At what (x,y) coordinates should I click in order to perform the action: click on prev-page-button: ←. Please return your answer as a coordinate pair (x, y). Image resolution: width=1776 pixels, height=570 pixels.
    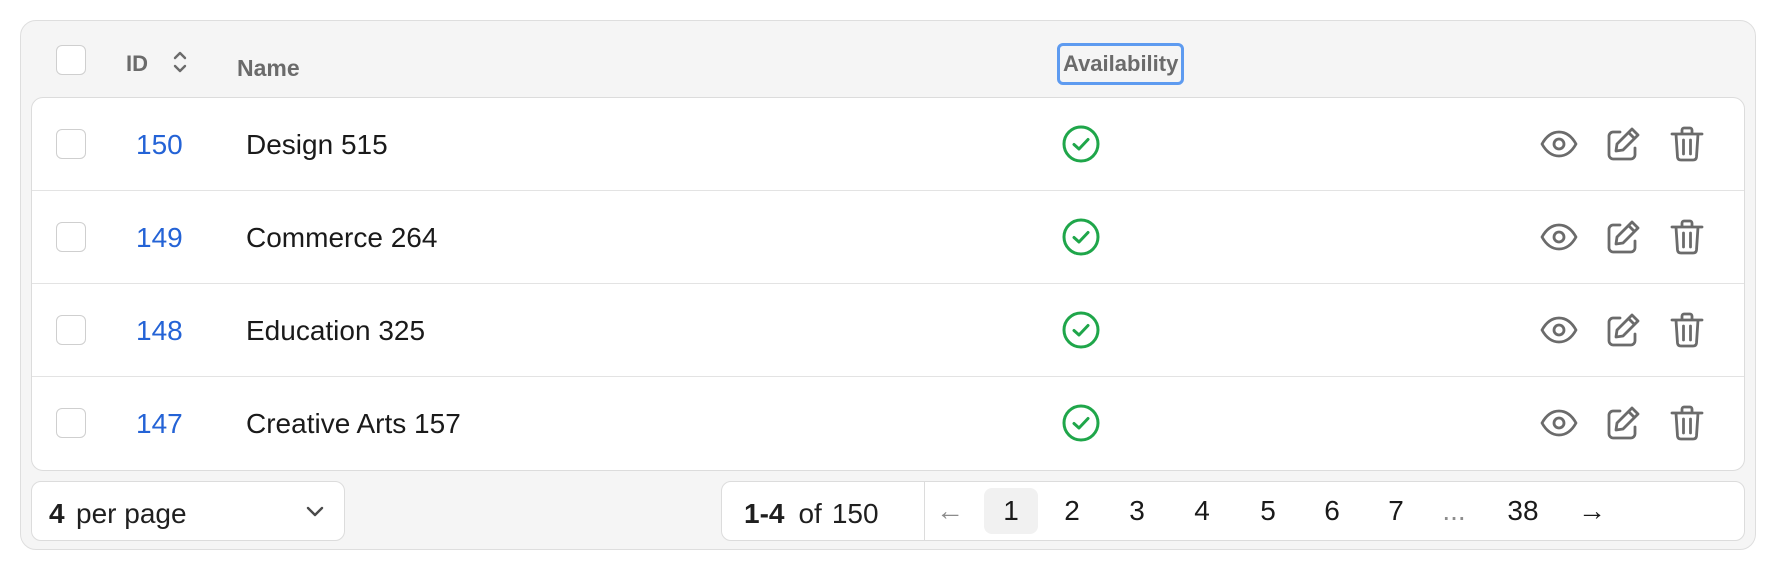
    Looking at the image, I should click on (950, 511).